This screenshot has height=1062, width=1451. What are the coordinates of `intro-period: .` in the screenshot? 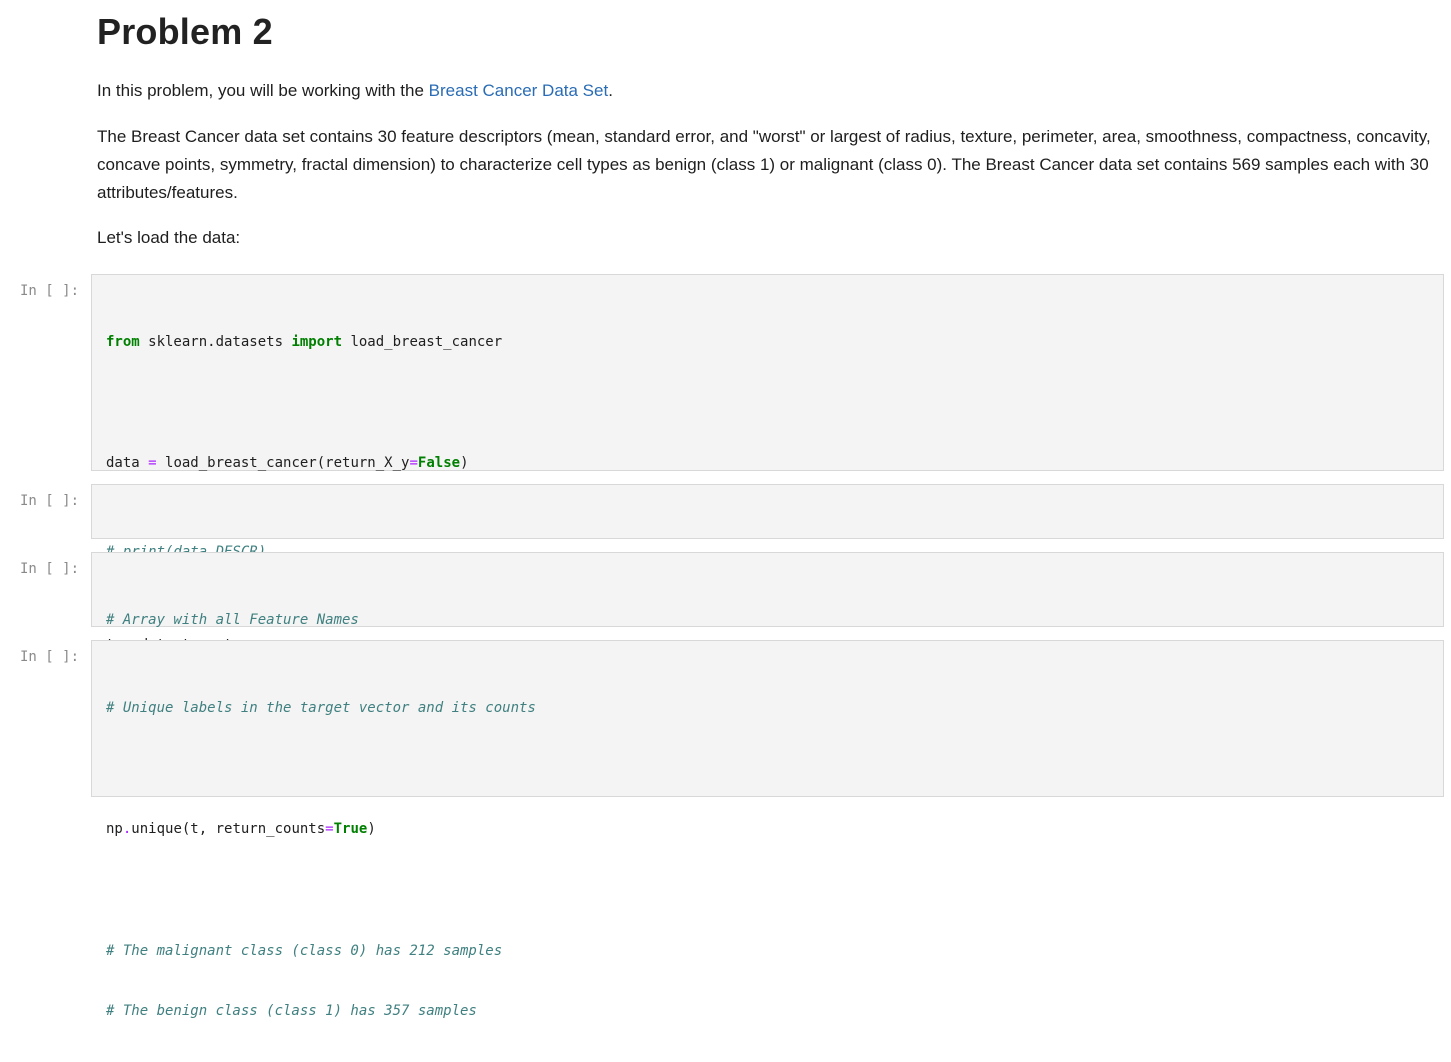 It's located at (610, 90).